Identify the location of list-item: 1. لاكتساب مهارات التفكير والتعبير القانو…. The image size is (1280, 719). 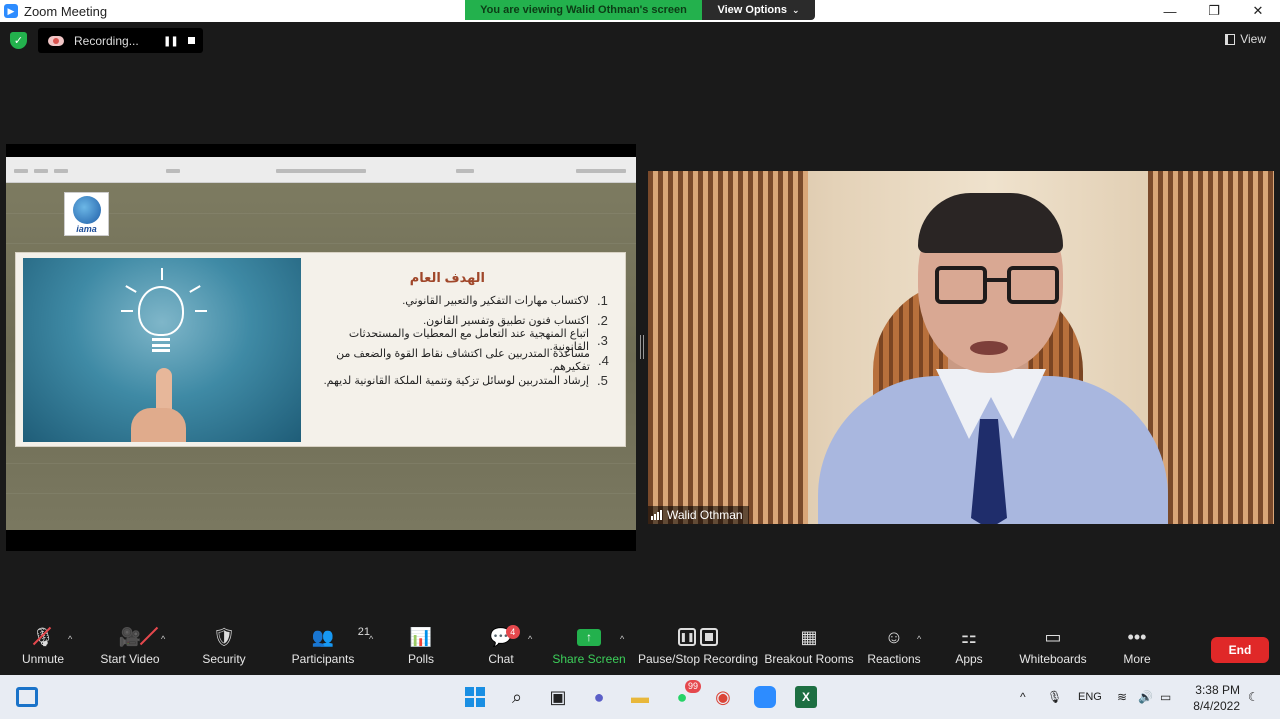
(505, 300).